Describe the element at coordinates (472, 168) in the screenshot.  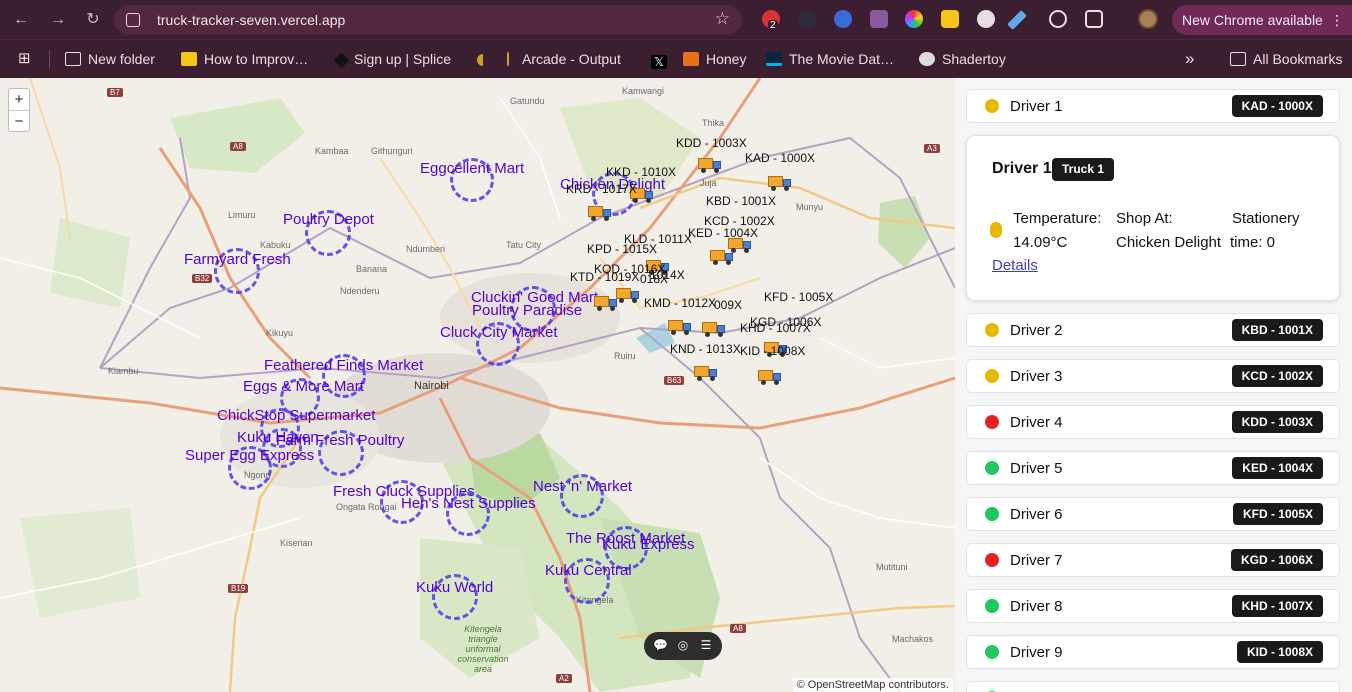
I see `shop-label: Eggcellent Mart` at that location.